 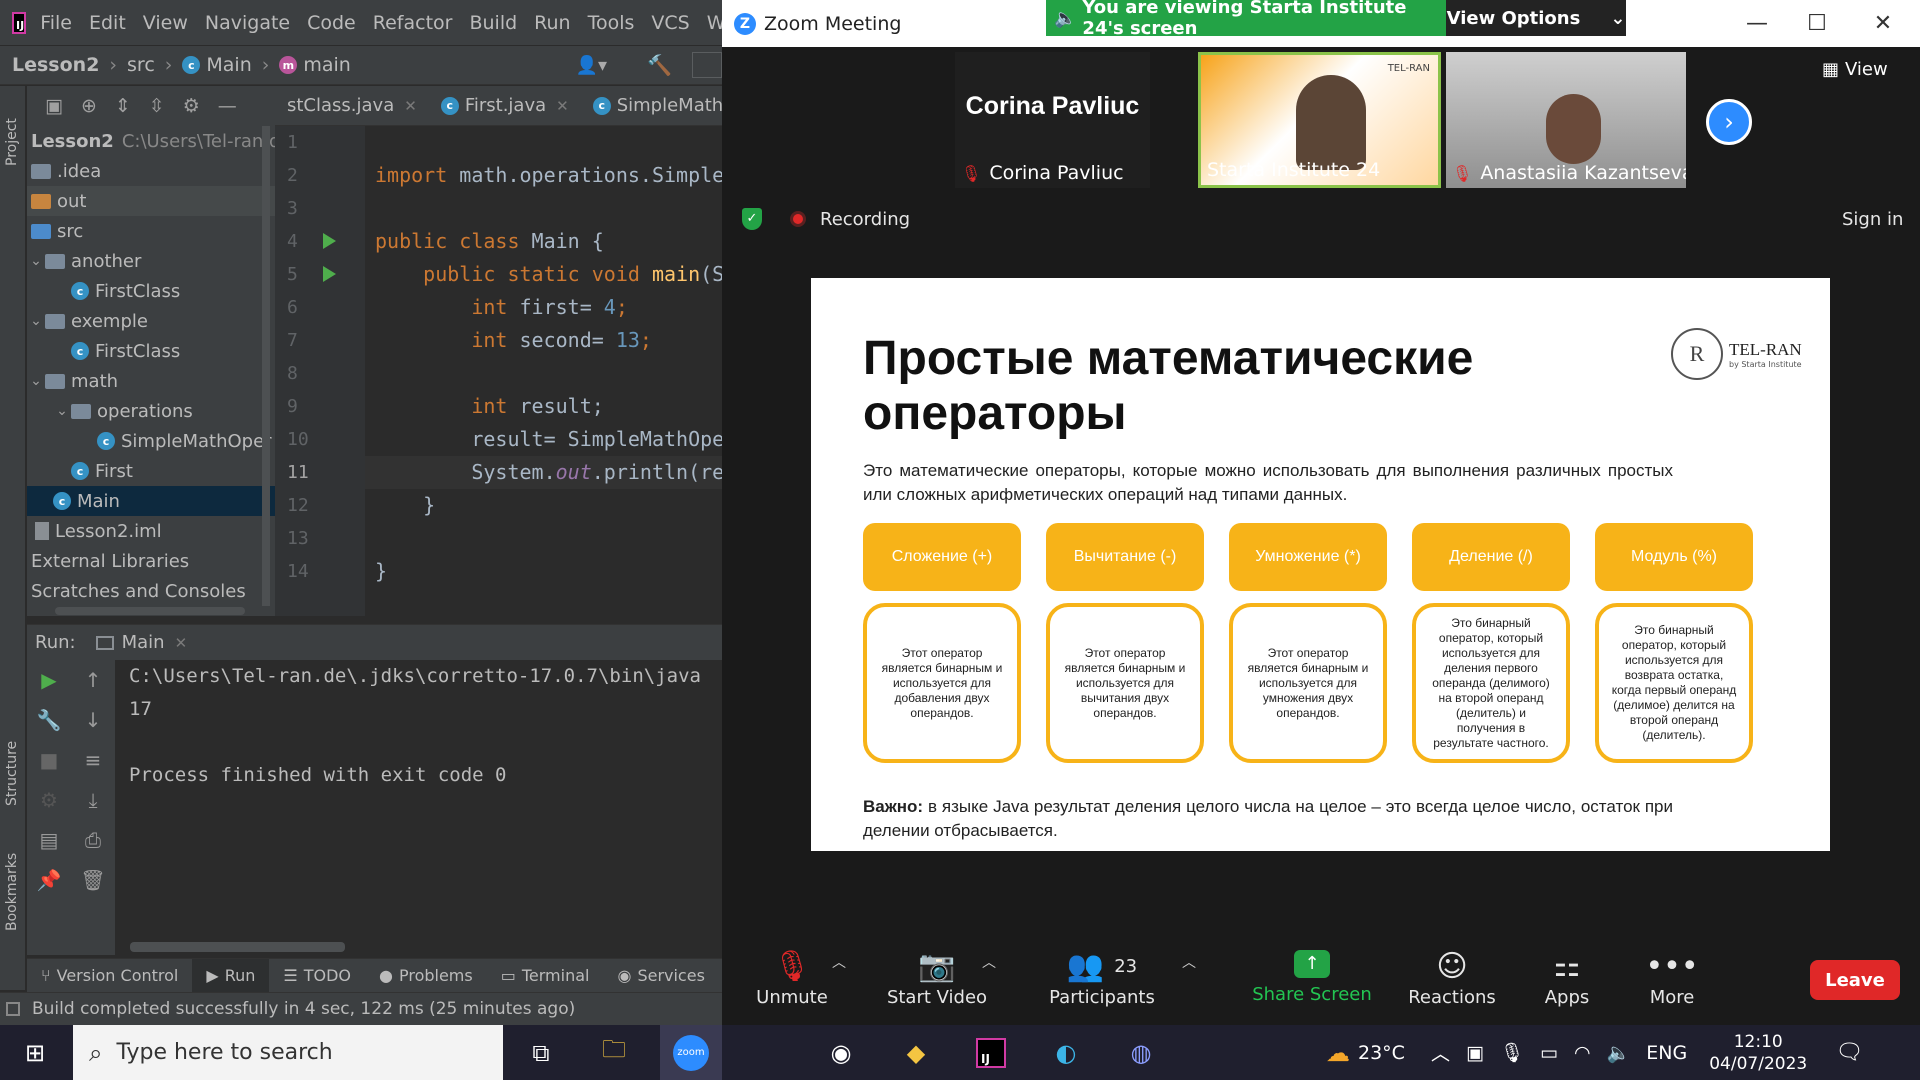 I want to click on tab-todo: ☰ TODO, so click(x=317, y=976).